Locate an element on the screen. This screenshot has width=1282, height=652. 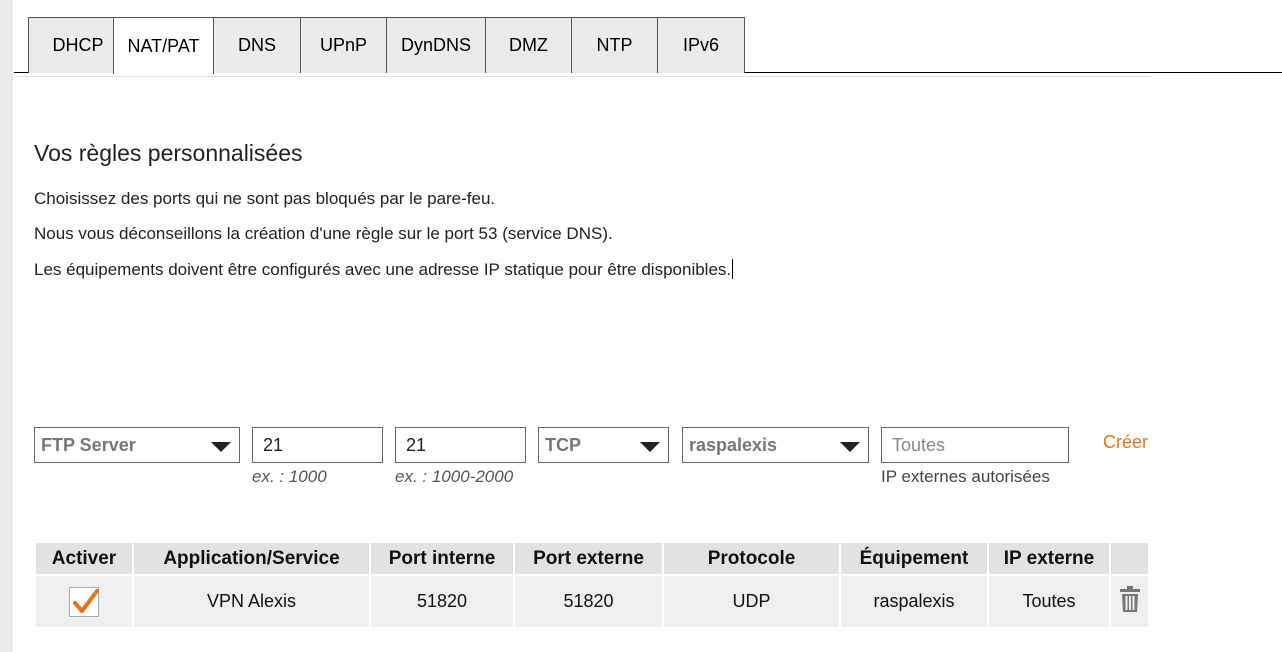
row-protocol: UDP is located at coordinates (751, 601).